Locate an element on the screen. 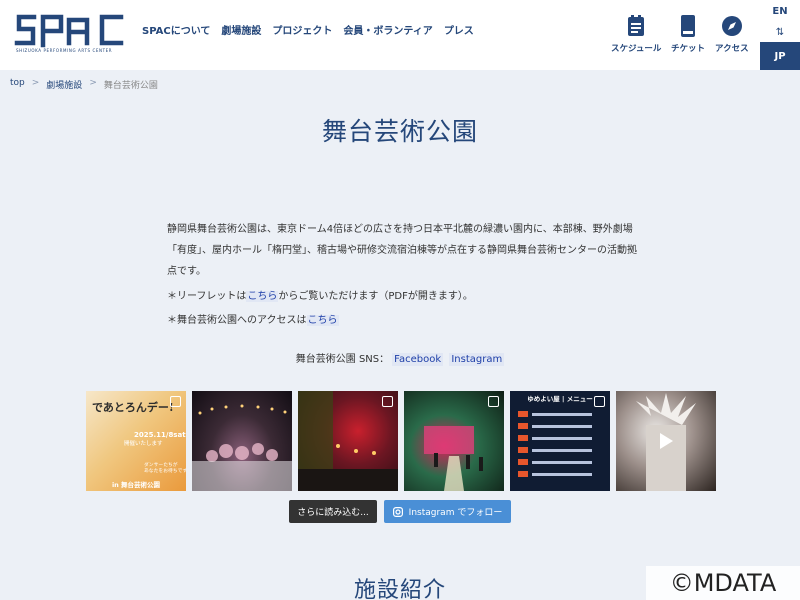 The width and height of the screenshot is (800, 600). nav-about: SPACについて is located at coordinates (176, 29).